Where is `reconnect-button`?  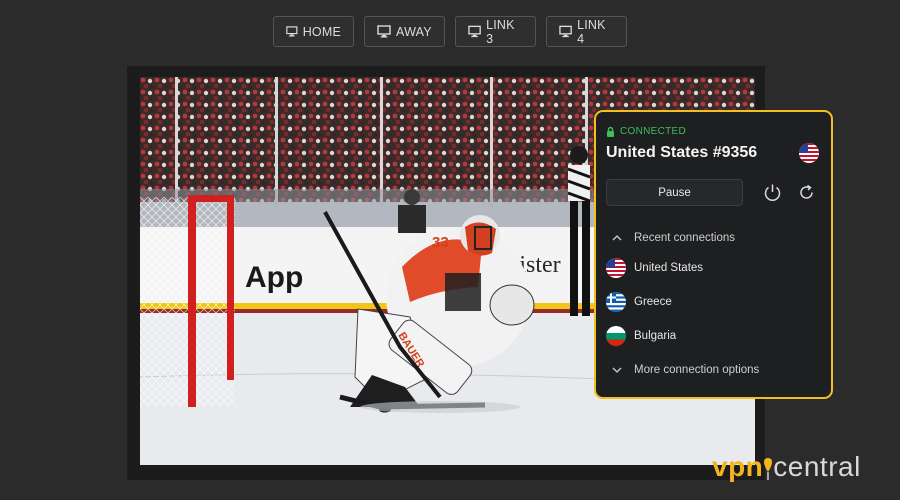 reconnect-button is located at coordinates (806, 193).